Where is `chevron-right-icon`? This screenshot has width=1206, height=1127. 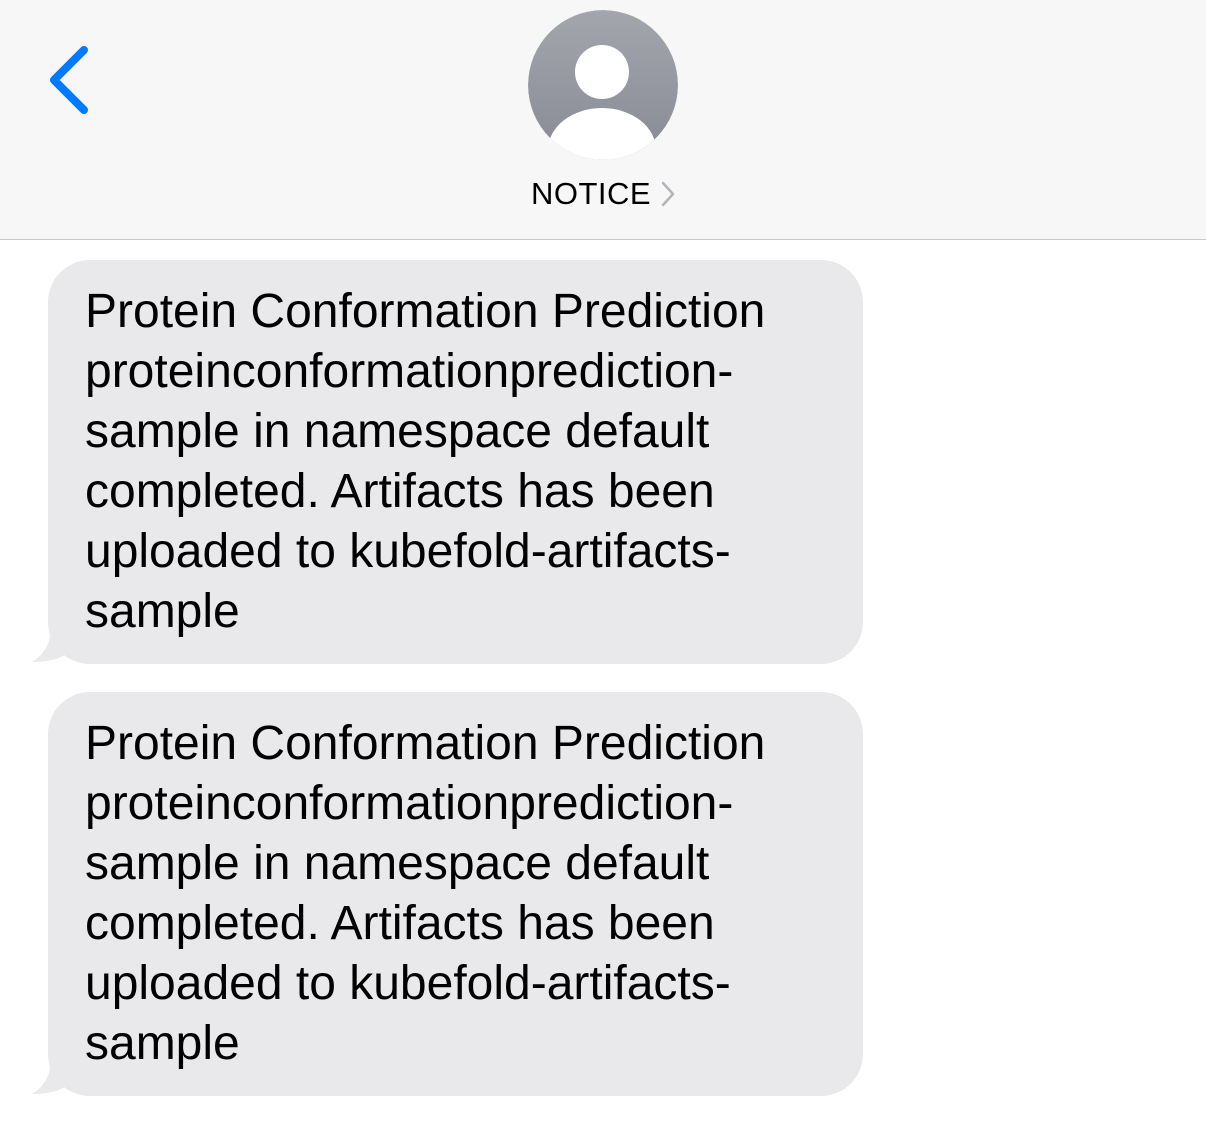
chevron-right-icon is located at coordinates (668, 194).